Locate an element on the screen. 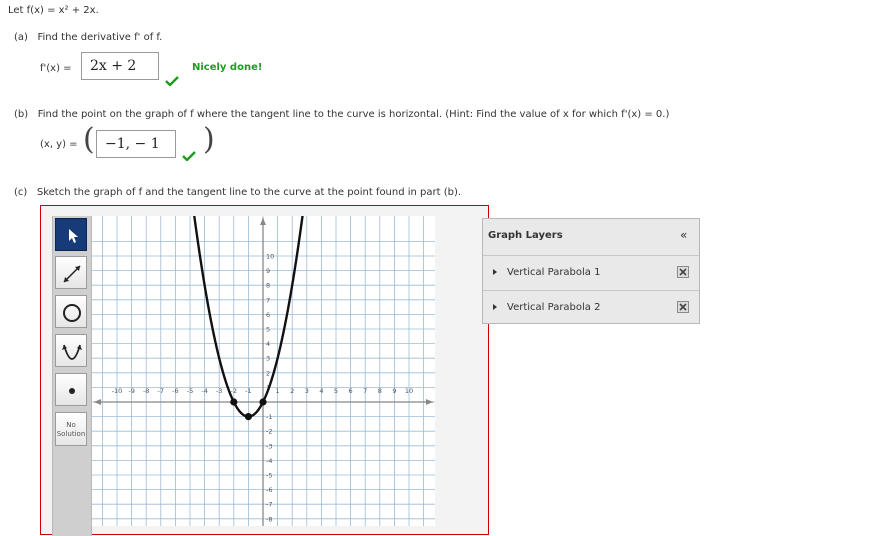 The height and width of the screenshot is (536, 888). x-tick-label: 8 is located at coordinates (380, 391).